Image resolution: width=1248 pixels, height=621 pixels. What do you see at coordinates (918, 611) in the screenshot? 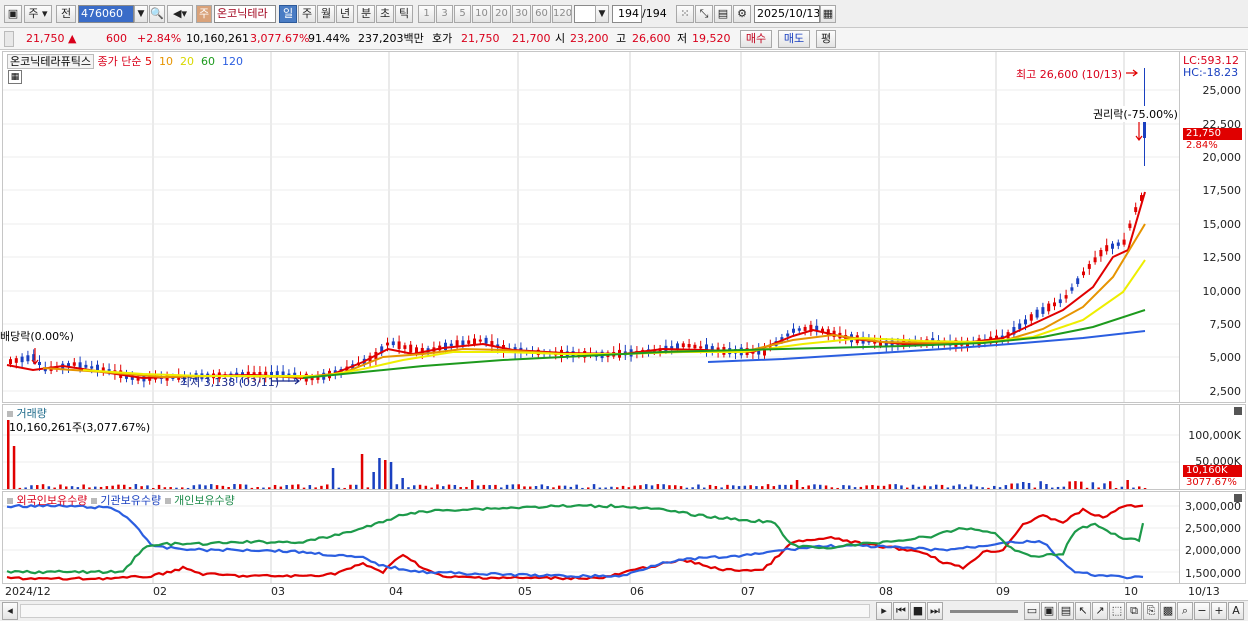
I see `stop-icon: ■` at bounding box center [918, 611].